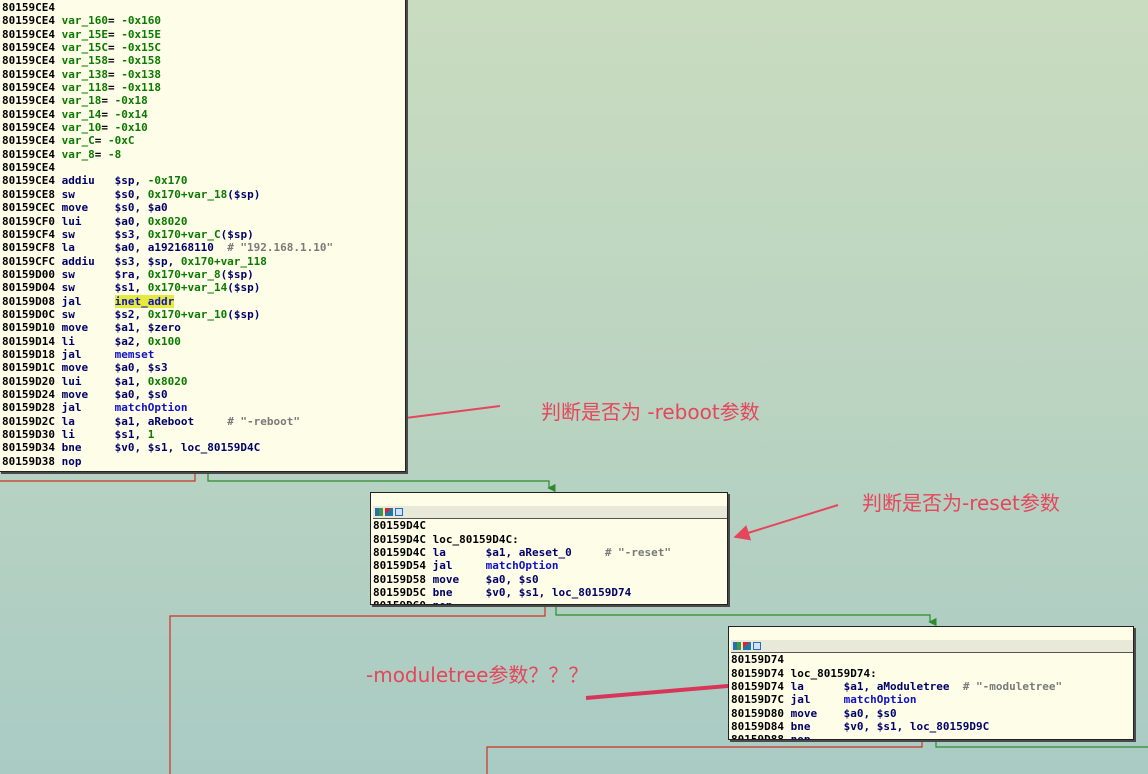  What do you see at coordinates (84, 74) in the screenshot?
I see `code-token: var_138` at bounding box center [84, 74].